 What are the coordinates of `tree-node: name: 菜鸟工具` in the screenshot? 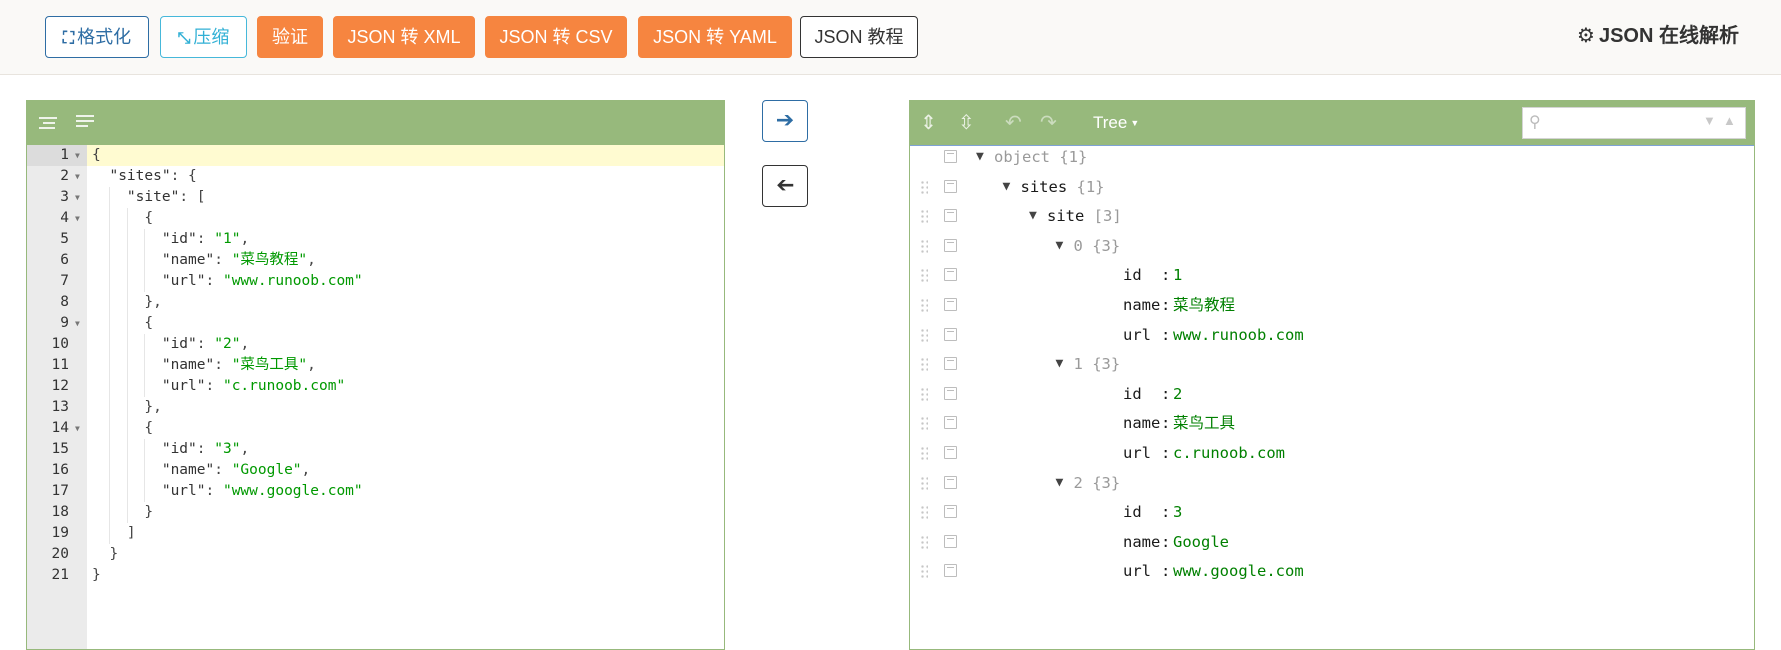 It's located at (1332, 423).